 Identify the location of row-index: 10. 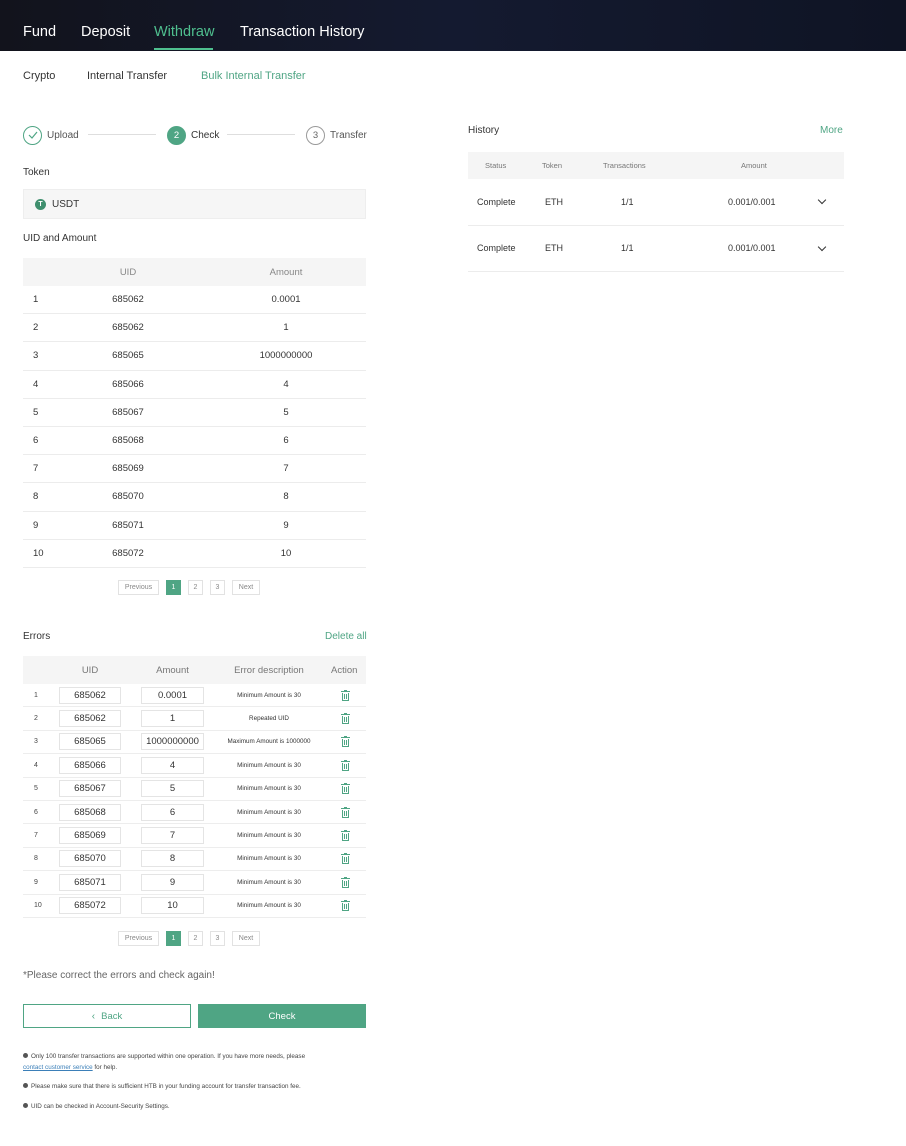
(38, 906).